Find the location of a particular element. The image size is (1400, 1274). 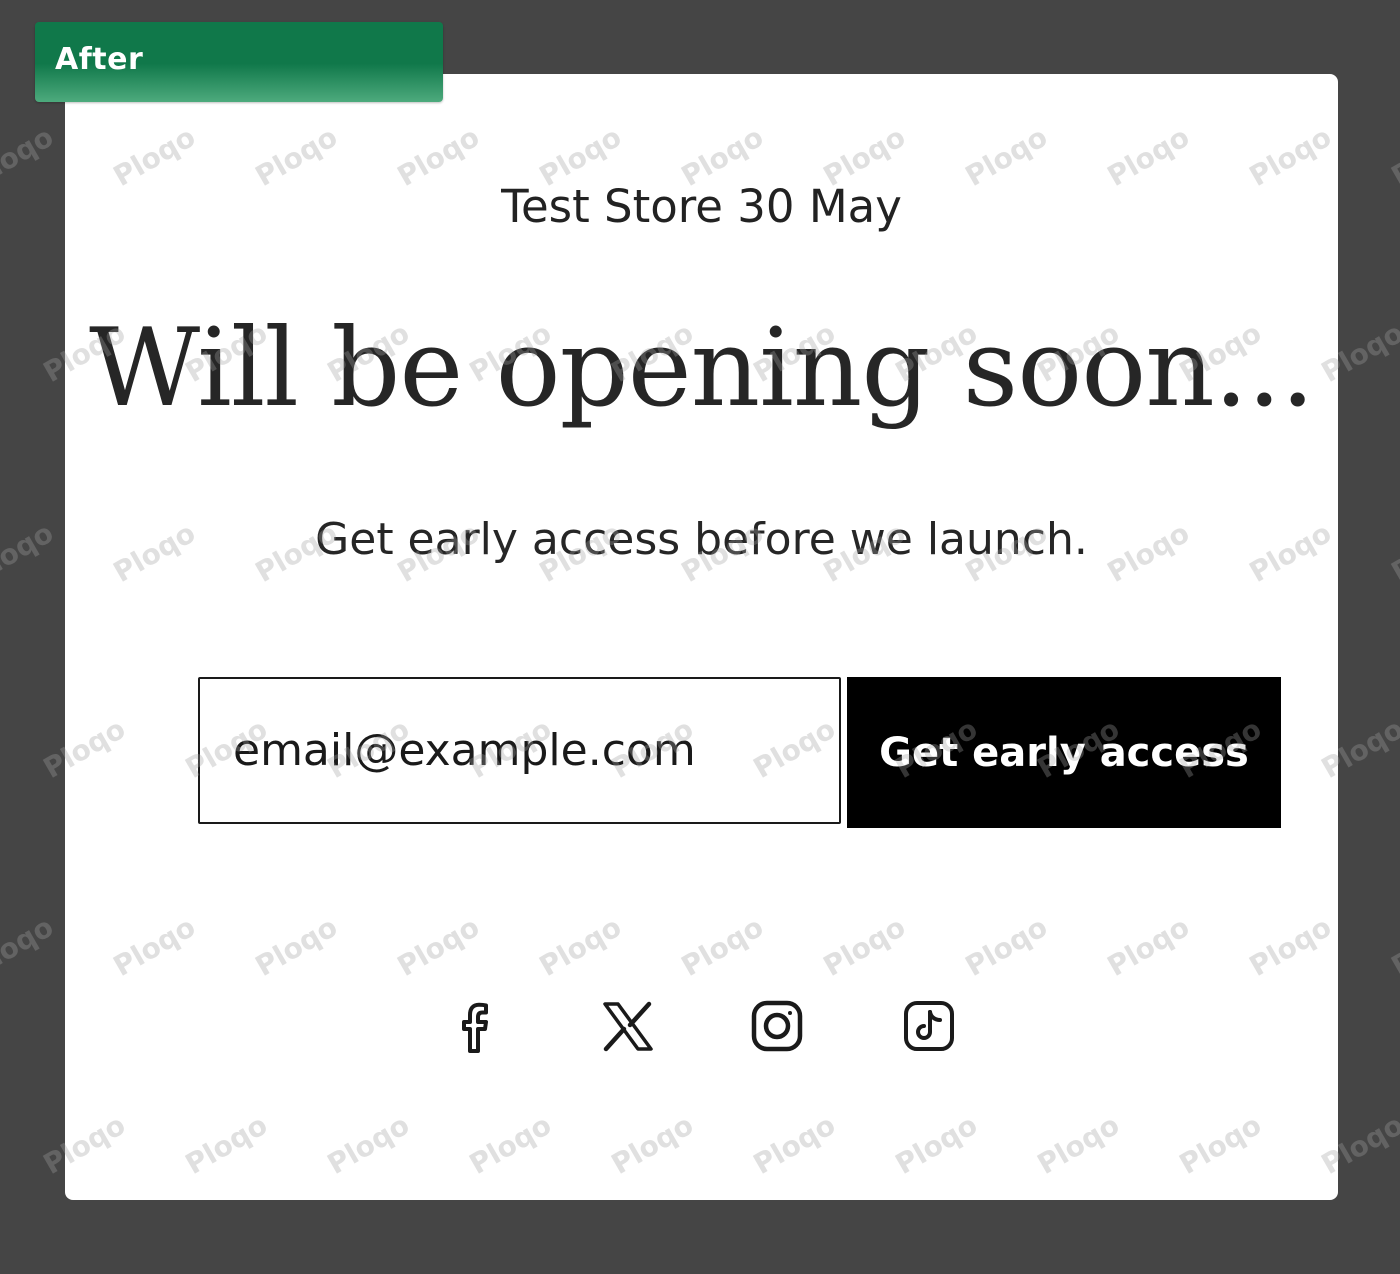

facebook-icon is located at coordinates (475, 1027).